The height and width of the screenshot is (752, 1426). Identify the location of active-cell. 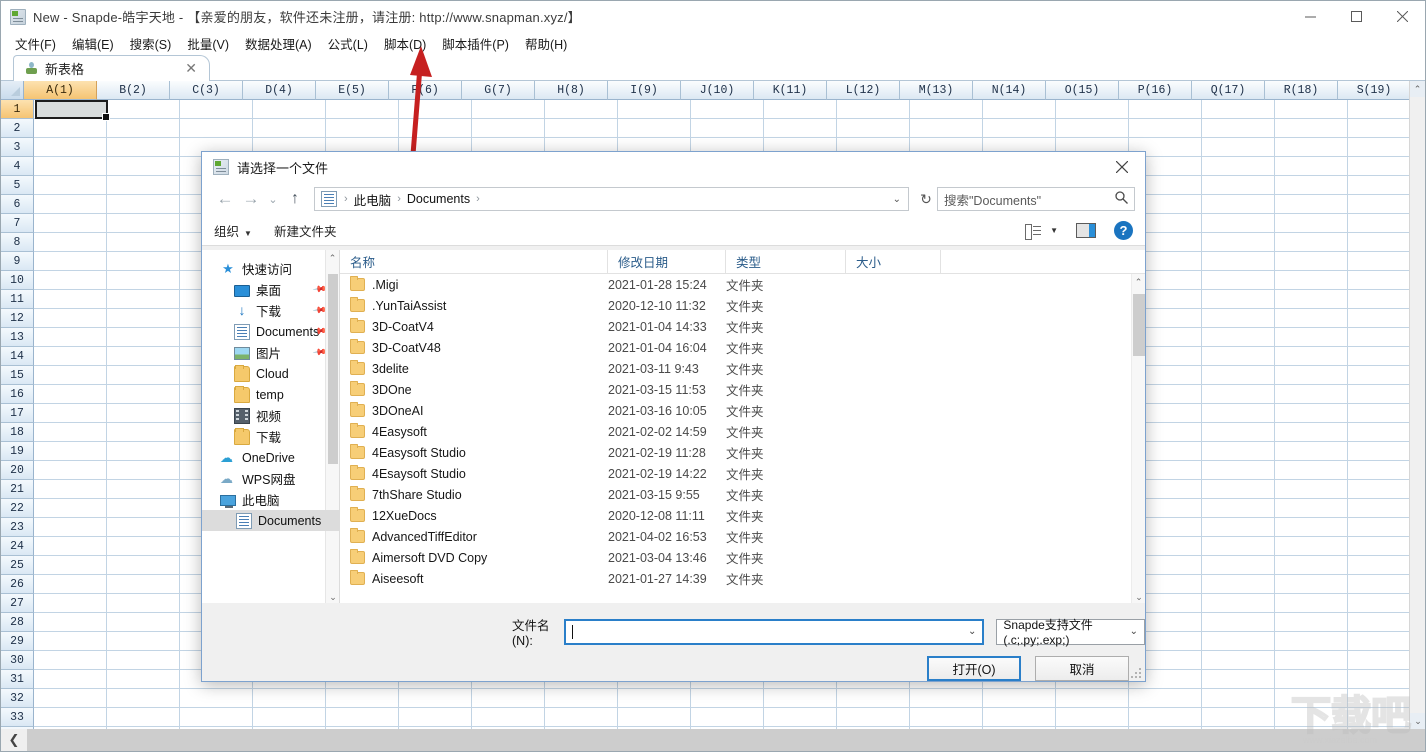
(72, 110).